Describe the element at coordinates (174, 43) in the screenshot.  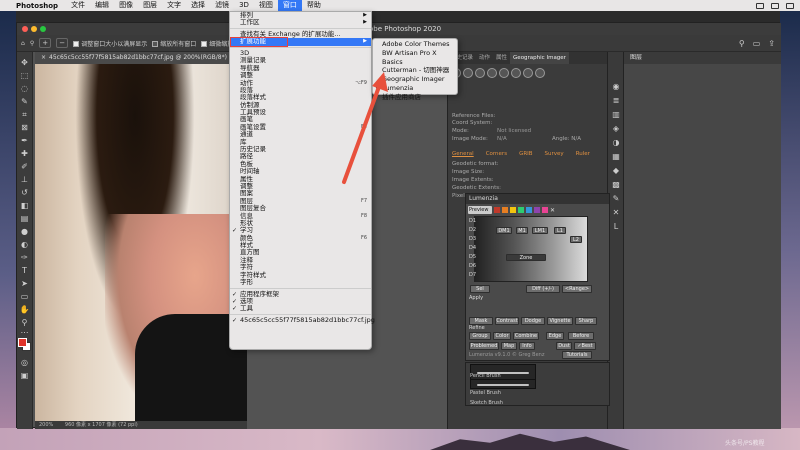
I see `zoom-all-checkbox: 缩放所有窗口` at that location.